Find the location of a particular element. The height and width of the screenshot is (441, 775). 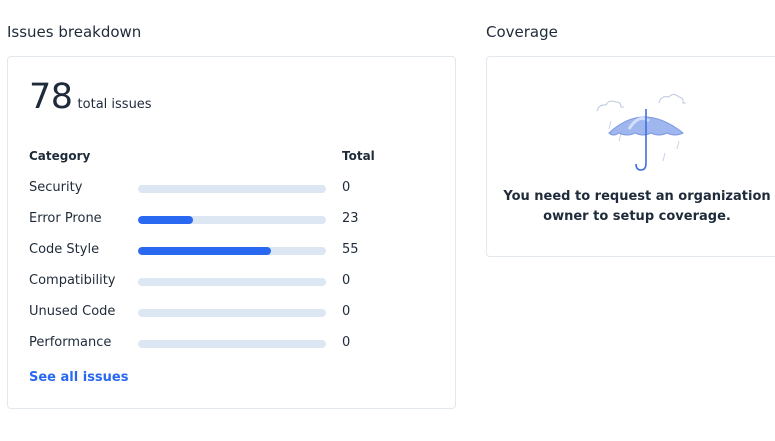

category-count: 23 is located at coordinates (350, 218).